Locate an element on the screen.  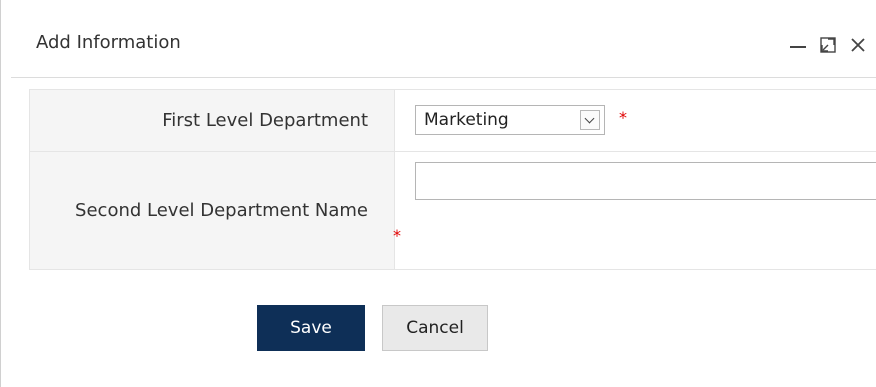
save-button: Save is located at coordinates (311, 328).